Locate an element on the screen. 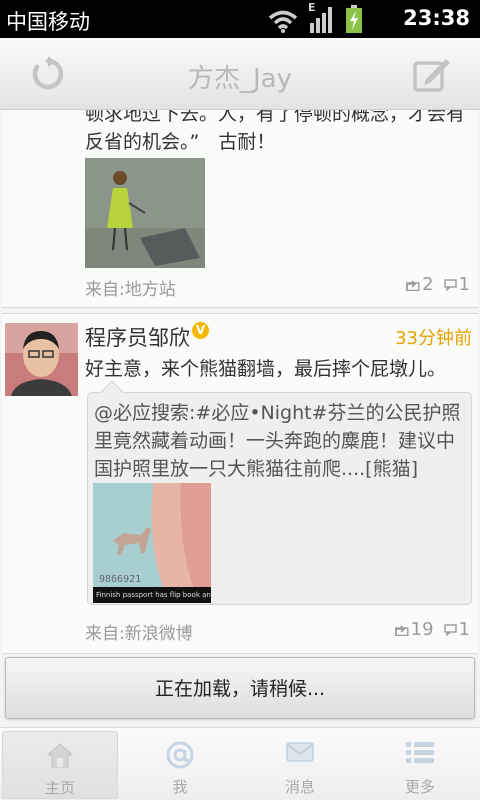 The width and height of the screenshot is (480, 800). author-name: 程序员邹欣 V is located at coordinates (147, 337).